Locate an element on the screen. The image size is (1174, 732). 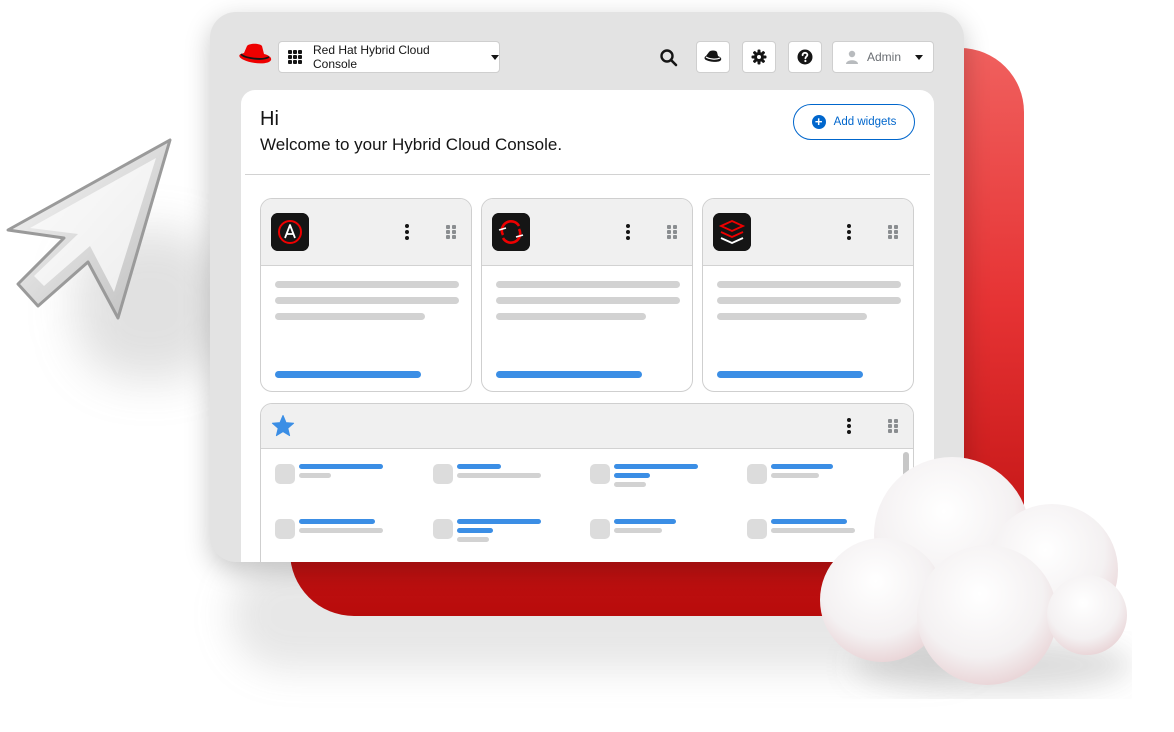
red-hat-logo-icon is located at coordinates (255, 55).